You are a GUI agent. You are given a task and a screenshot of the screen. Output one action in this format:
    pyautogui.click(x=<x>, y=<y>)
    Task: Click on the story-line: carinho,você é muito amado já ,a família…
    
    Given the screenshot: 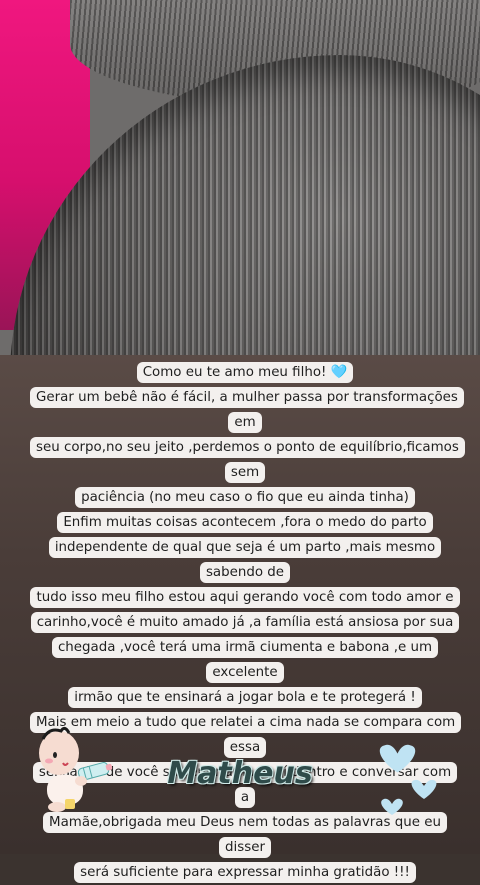 What is the action you would take?
    pyautogui.click(x=245, y=622)
    